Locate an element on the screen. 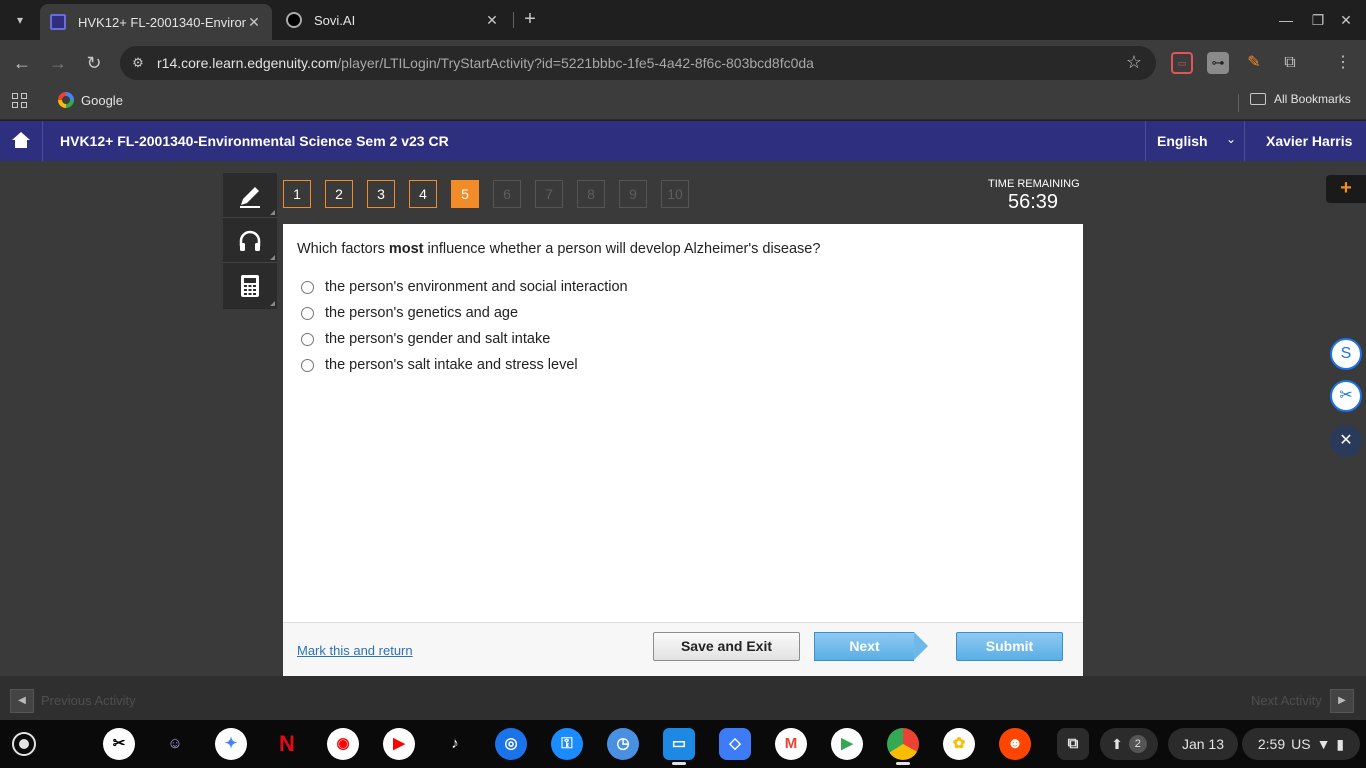 This screenshot has height=768, width=1366. gemini-app-icon: ✦ is located at coordinates (231, 744).